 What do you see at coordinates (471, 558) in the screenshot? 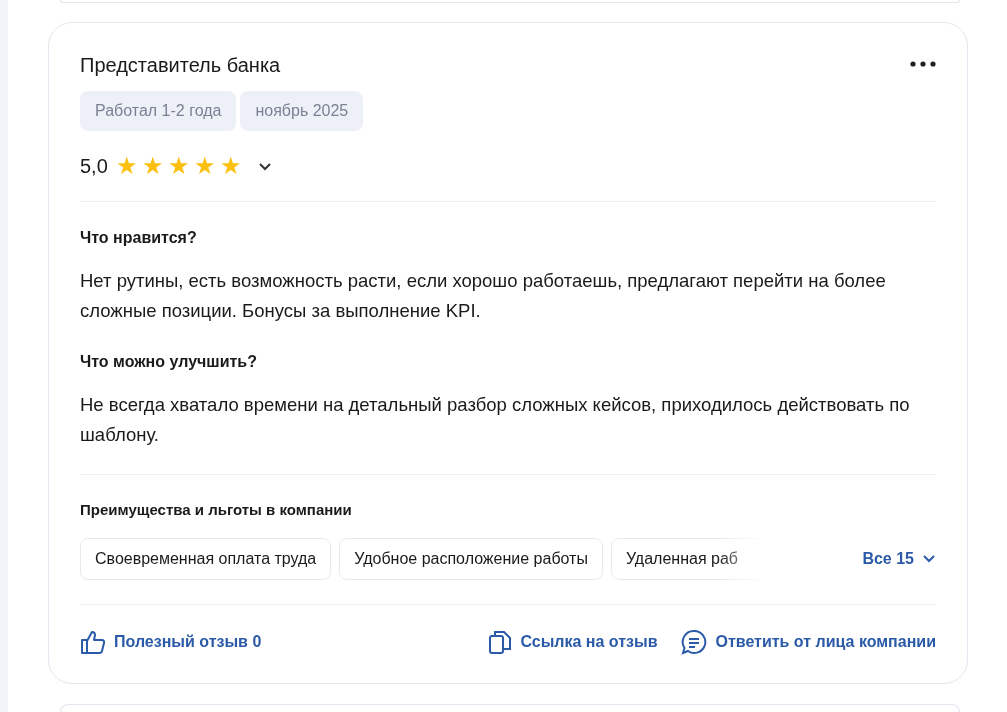
I see `benefit-tag: Удобное расположение работы` at bounding box center [471, 558].